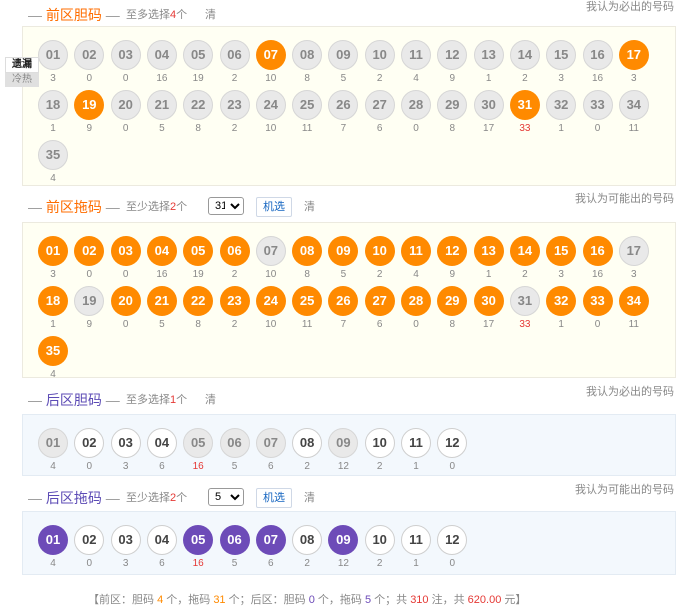 This screenshot has width=690, height=607. I want to click on tab-hot-cold: 冷热, so click(22, 80).